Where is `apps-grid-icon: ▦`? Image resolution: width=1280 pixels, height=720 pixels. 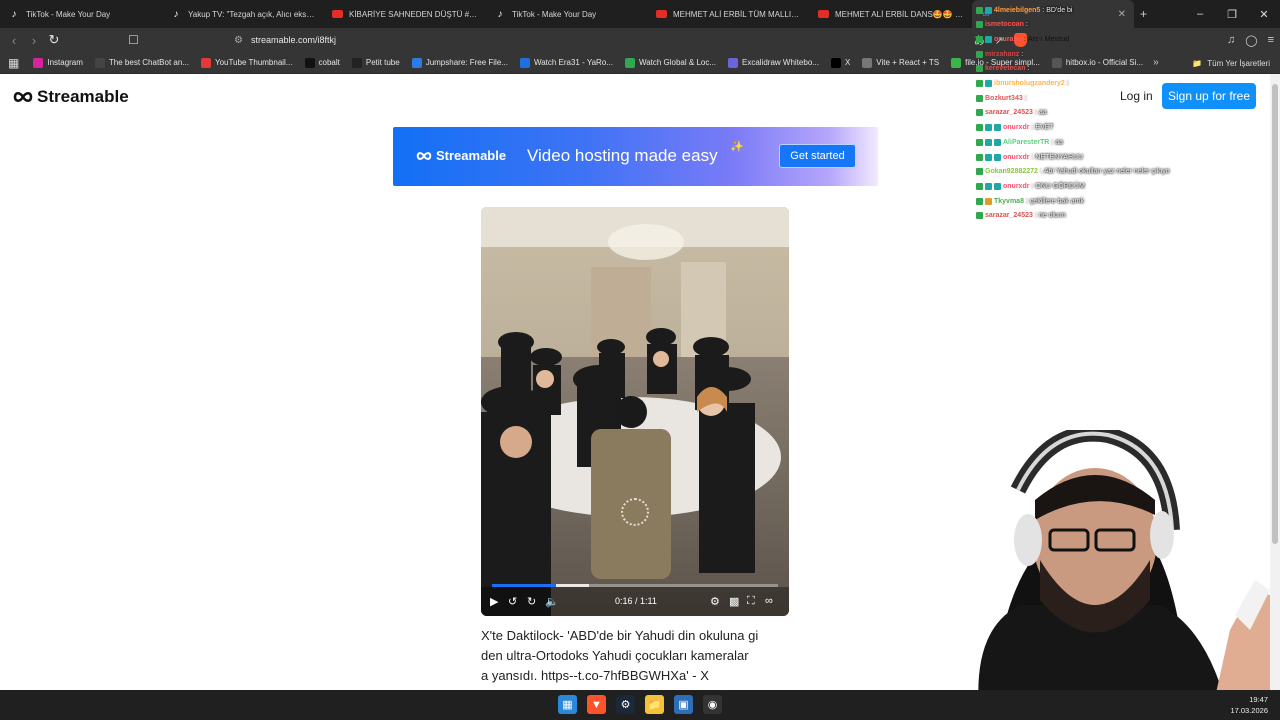 apps-grid-icon: ▦ is located at coordinates (13, 63).